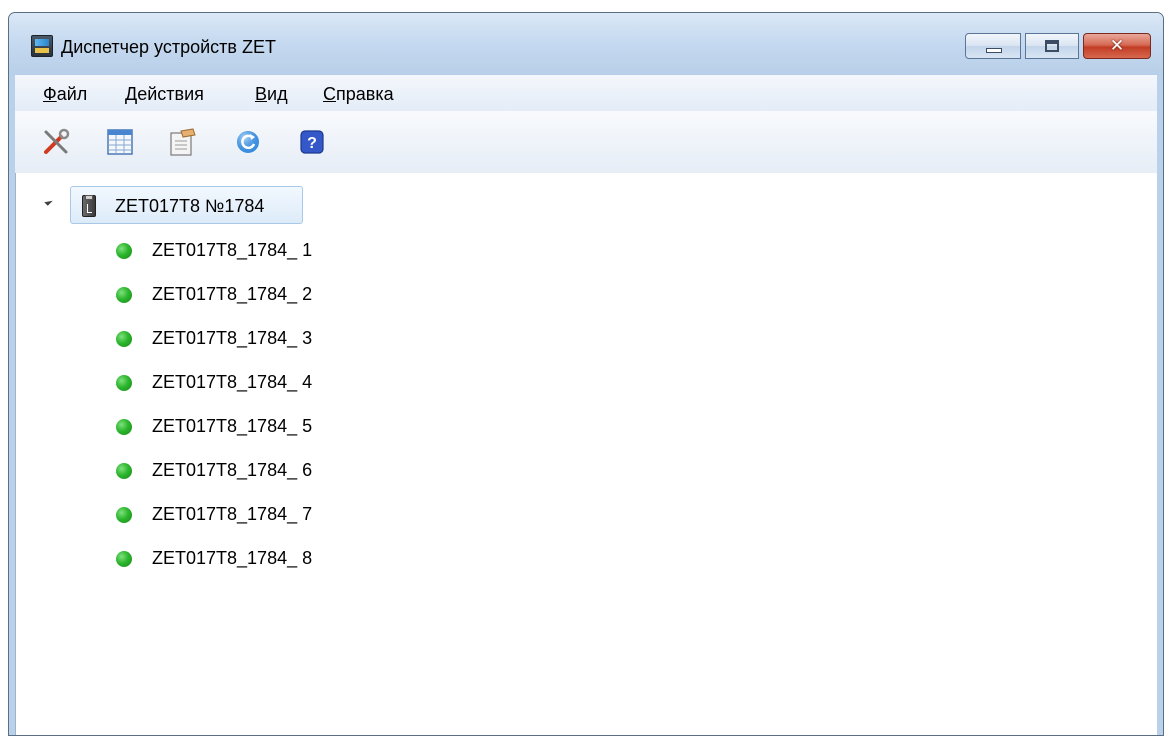 The image size is (1164, 736). Describe the element at coordinates (271, 94) in the screenshot. I see `menu-view: Вид` at that location.